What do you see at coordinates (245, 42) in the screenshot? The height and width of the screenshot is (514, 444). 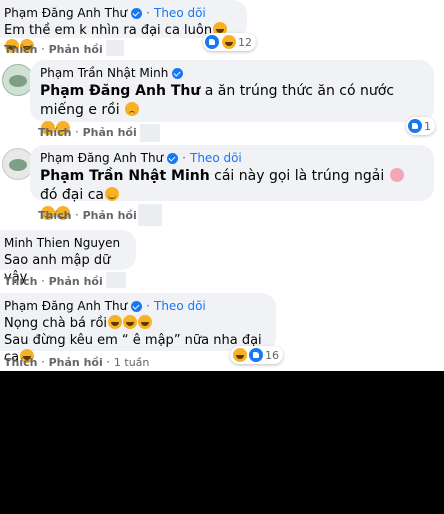 I see `reaction-count: 12` at bounding box center [245, 42].